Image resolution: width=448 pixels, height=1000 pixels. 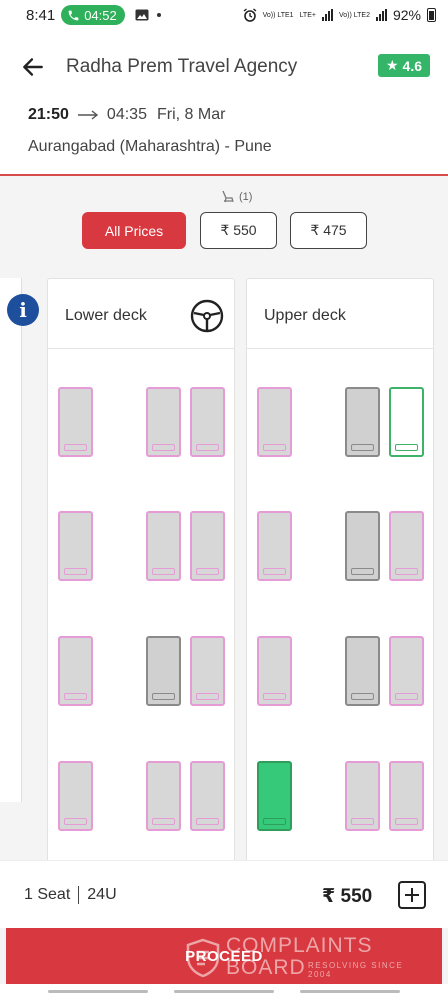 I want to click on status-time: 8:41, so click(x=41, y=15).